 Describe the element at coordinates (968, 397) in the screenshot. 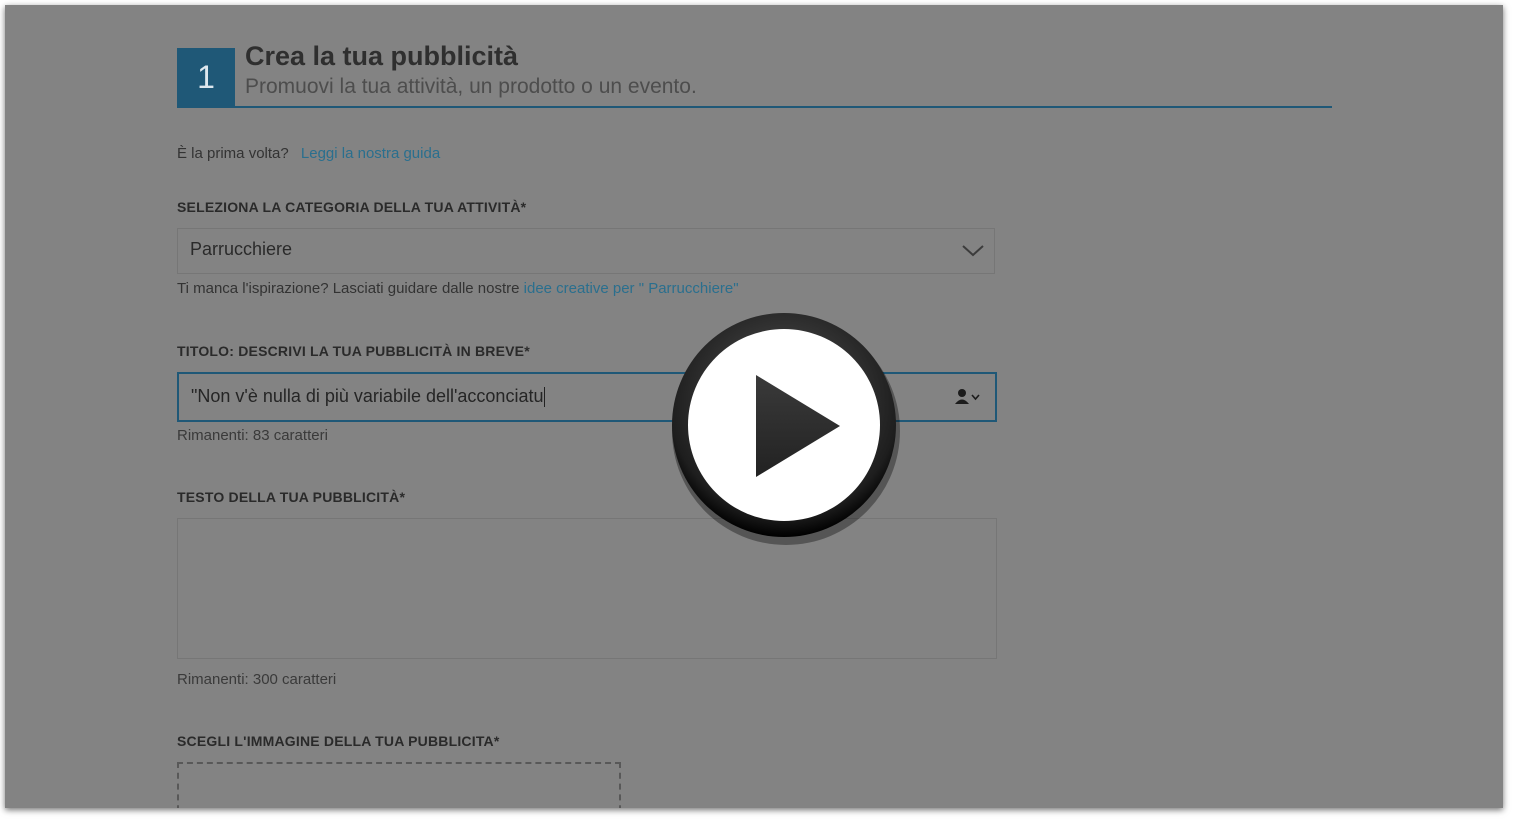

I see `person-icon` at that location.